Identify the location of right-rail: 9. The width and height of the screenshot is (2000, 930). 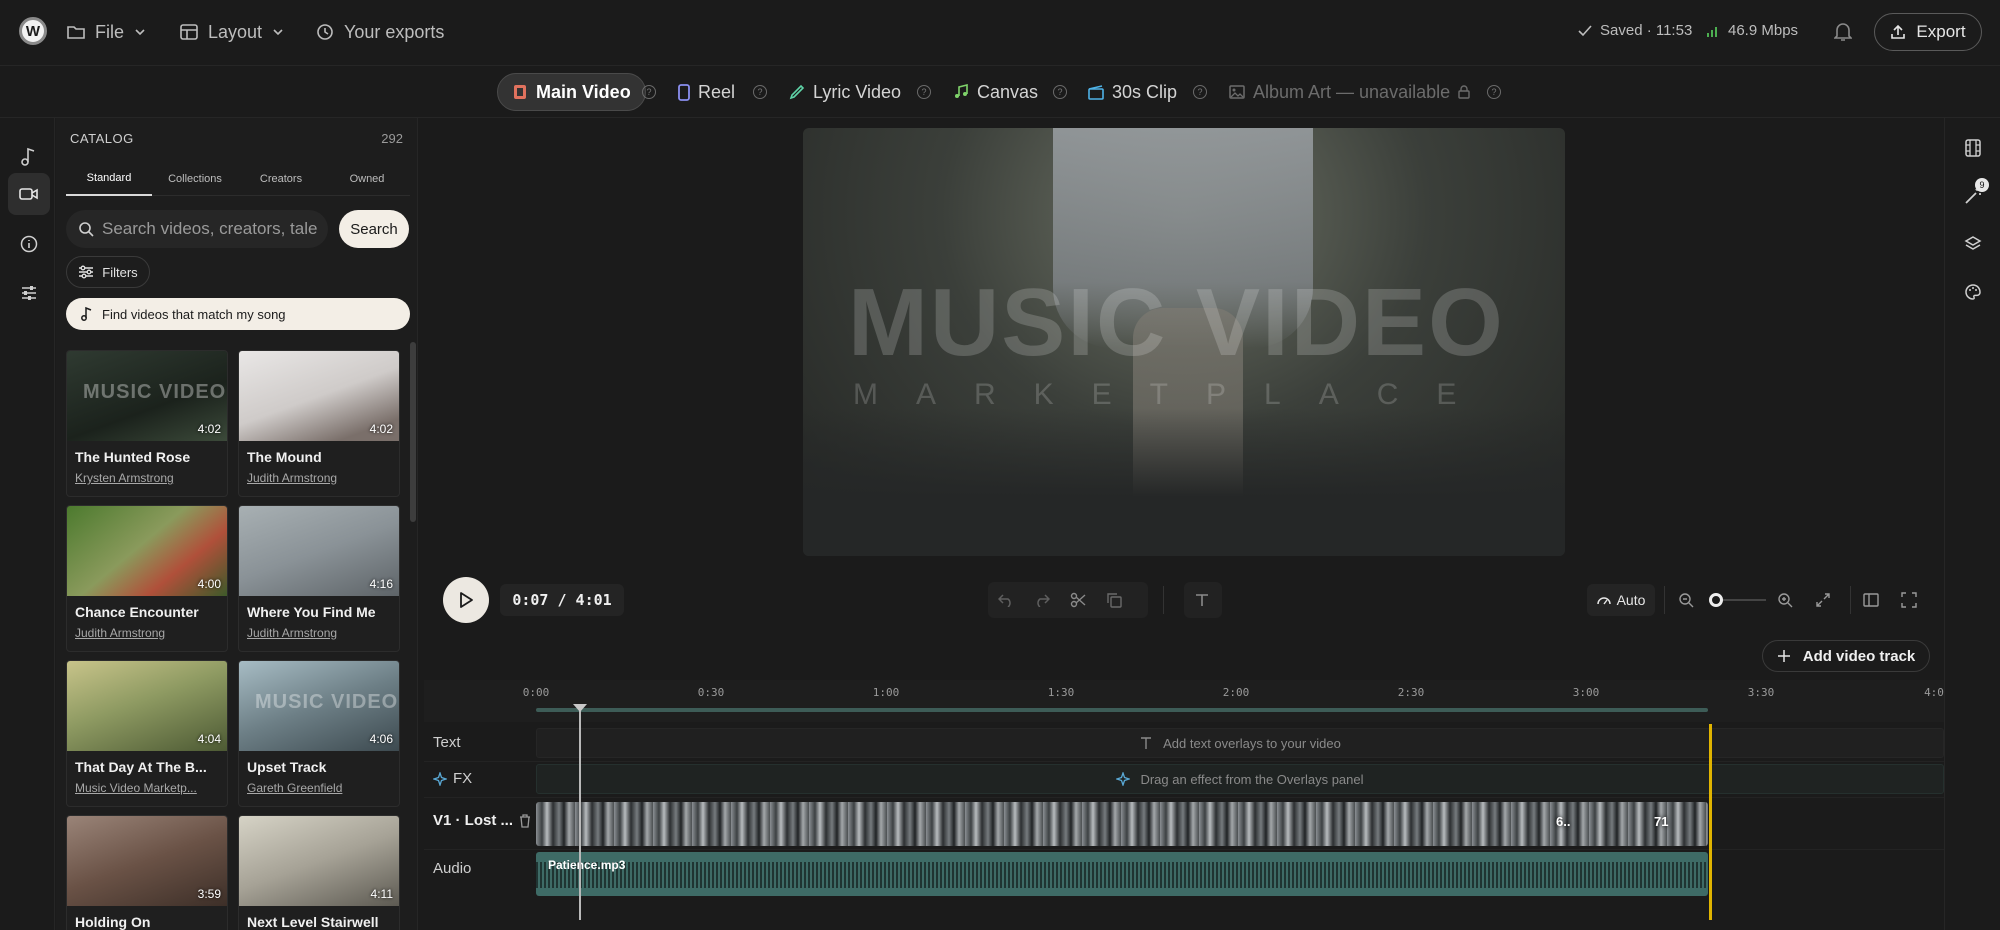
(1972, 524).